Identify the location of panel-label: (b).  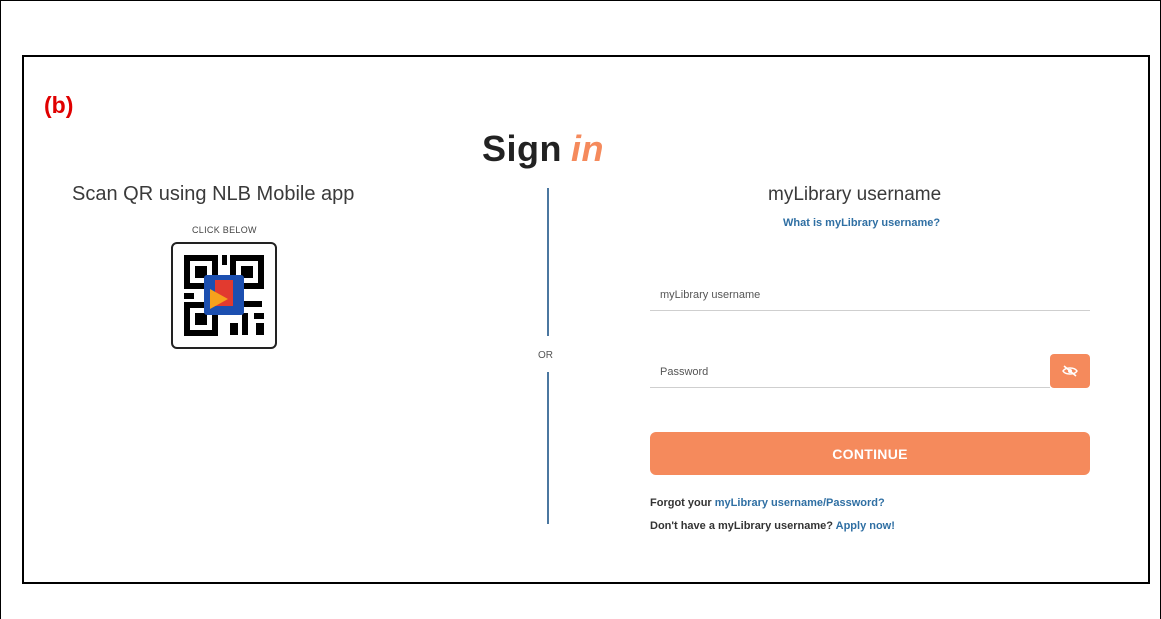
(59, 105).